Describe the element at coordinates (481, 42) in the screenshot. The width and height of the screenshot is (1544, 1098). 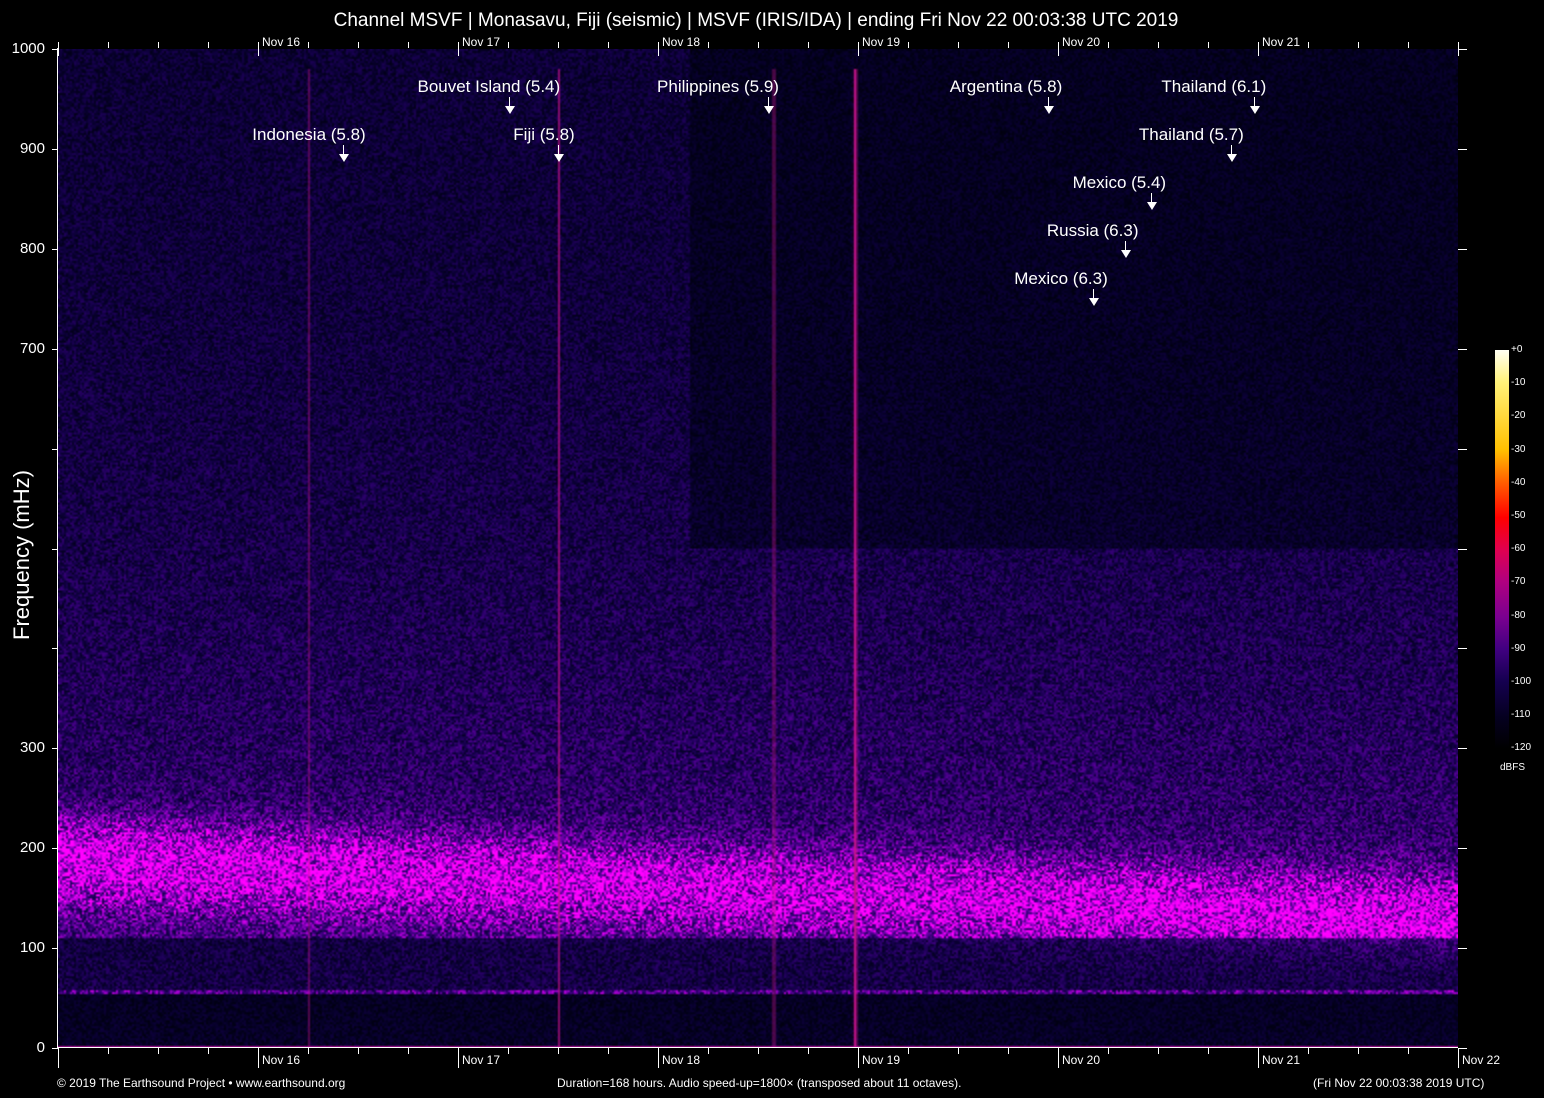
I see `x-tick-label-top: Nov 17` at that location.